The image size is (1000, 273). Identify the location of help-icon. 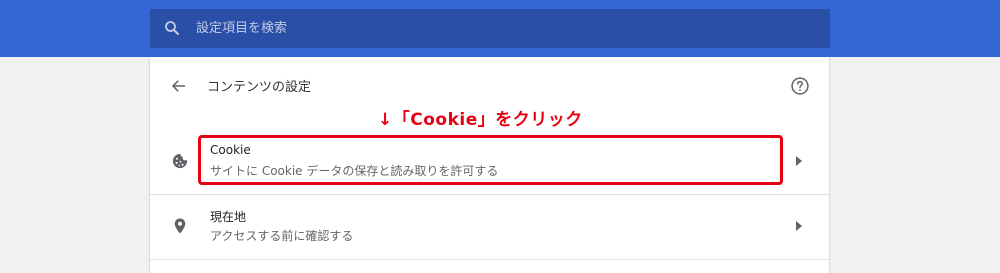
(800, 86).